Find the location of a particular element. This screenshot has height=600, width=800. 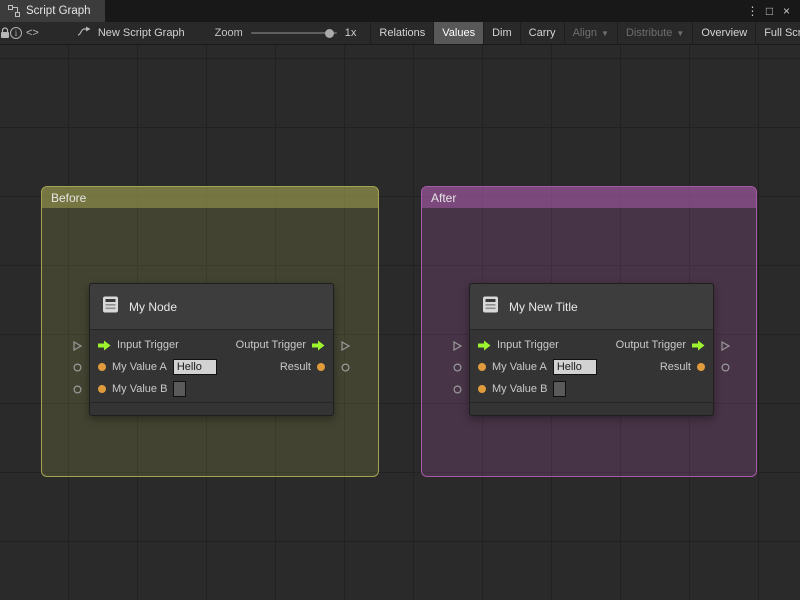

toolbar: i <> New Script Graph Zoom 1x Relations is located at coordinates (400, 33).